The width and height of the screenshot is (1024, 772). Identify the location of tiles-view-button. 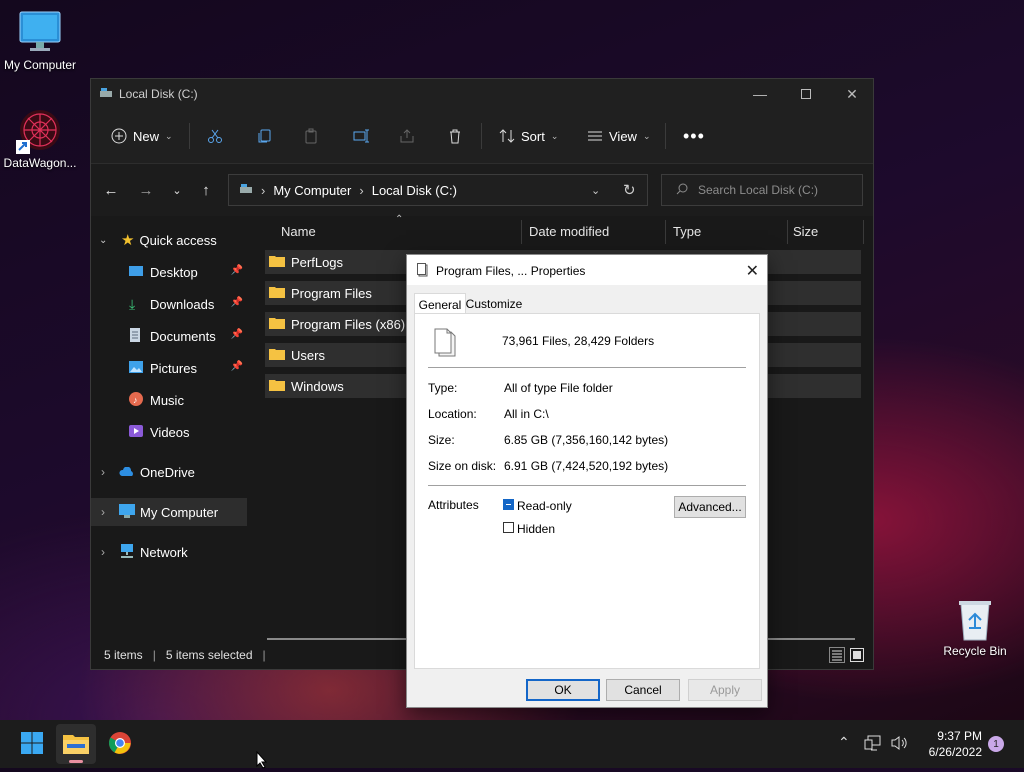
(857, 655).